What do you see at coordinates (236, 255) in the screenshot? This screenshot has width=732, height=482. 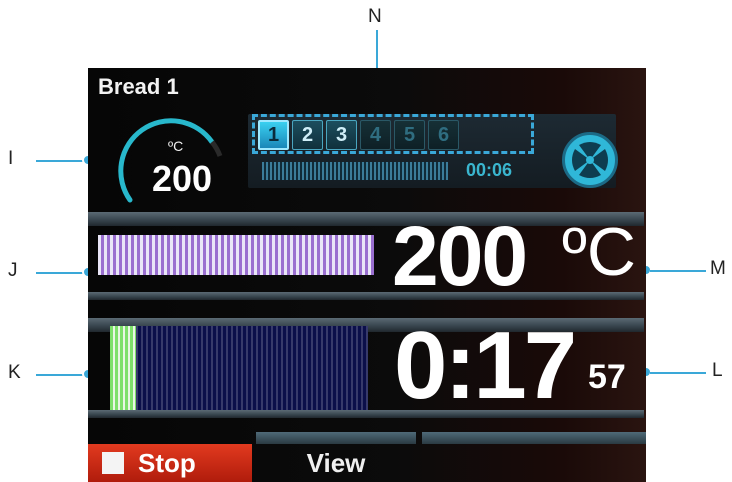 I see `temperature-bar` at bounding box center [236, 255].